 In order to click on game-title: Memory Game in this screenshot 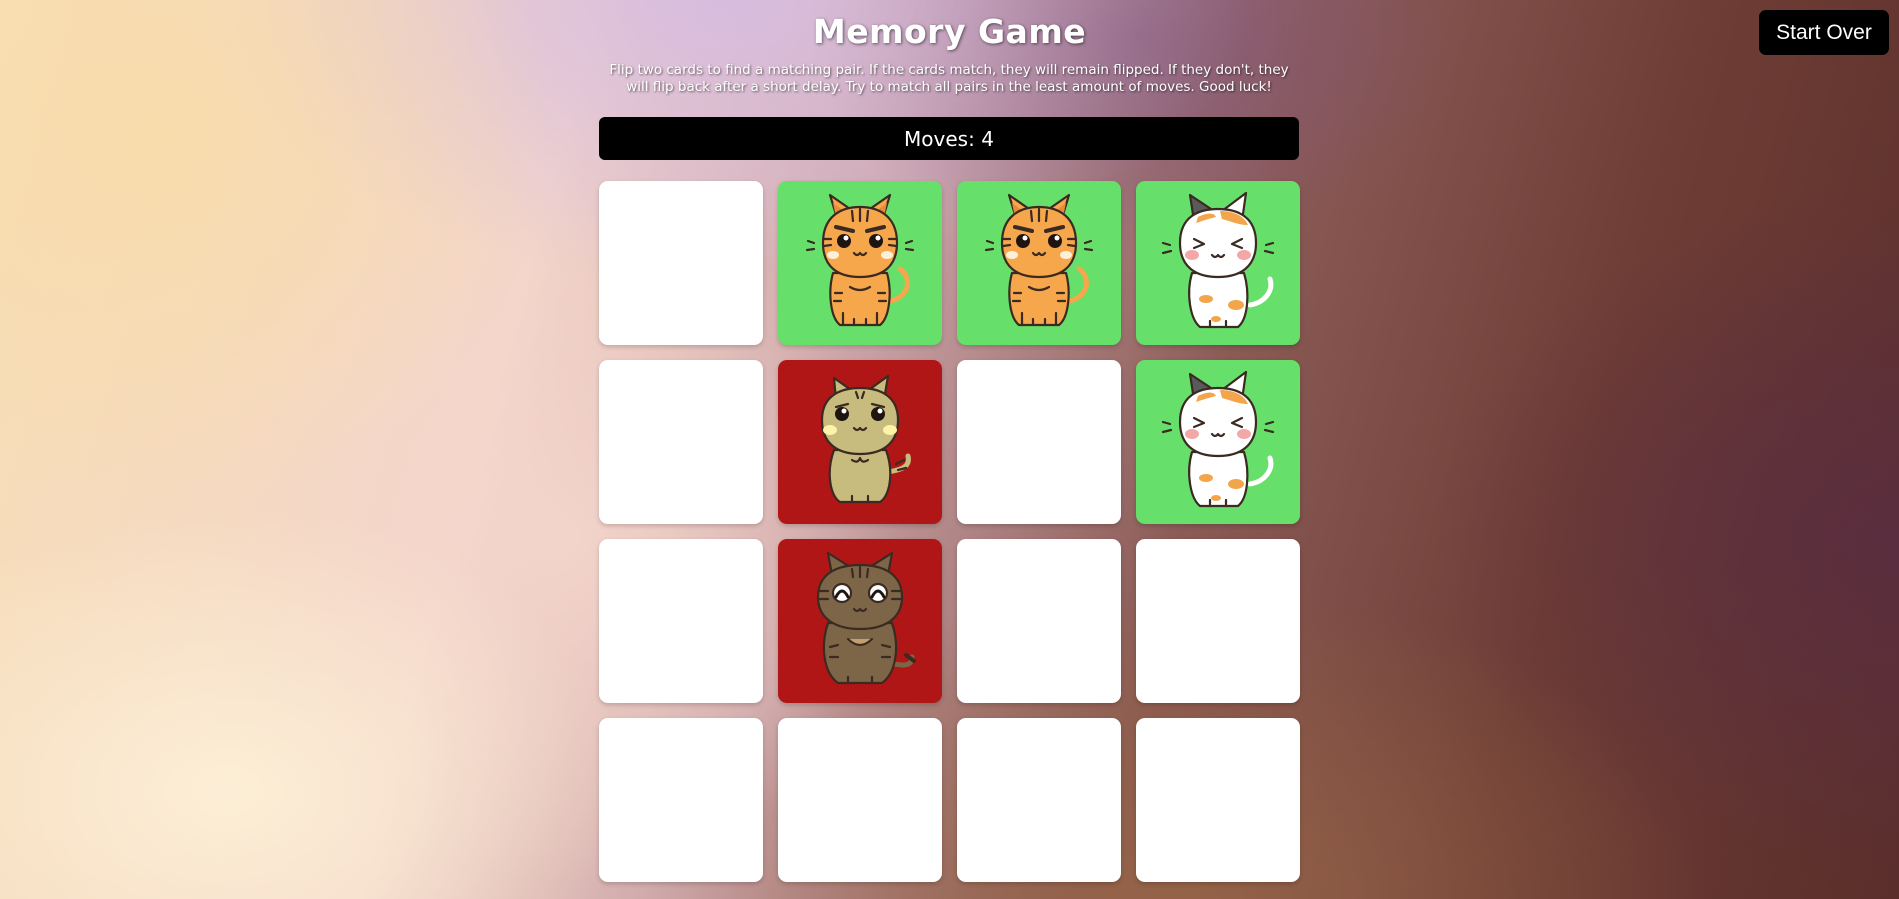, I will do `click(949, 31)`.